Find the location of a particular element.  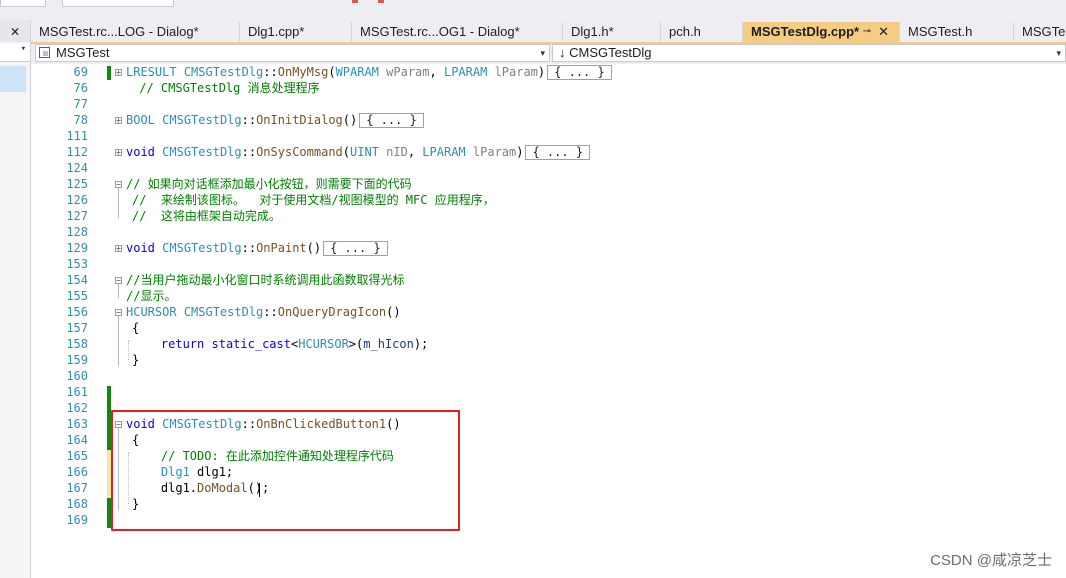

close-icon: ✕ is located at coordinates (15, 31).